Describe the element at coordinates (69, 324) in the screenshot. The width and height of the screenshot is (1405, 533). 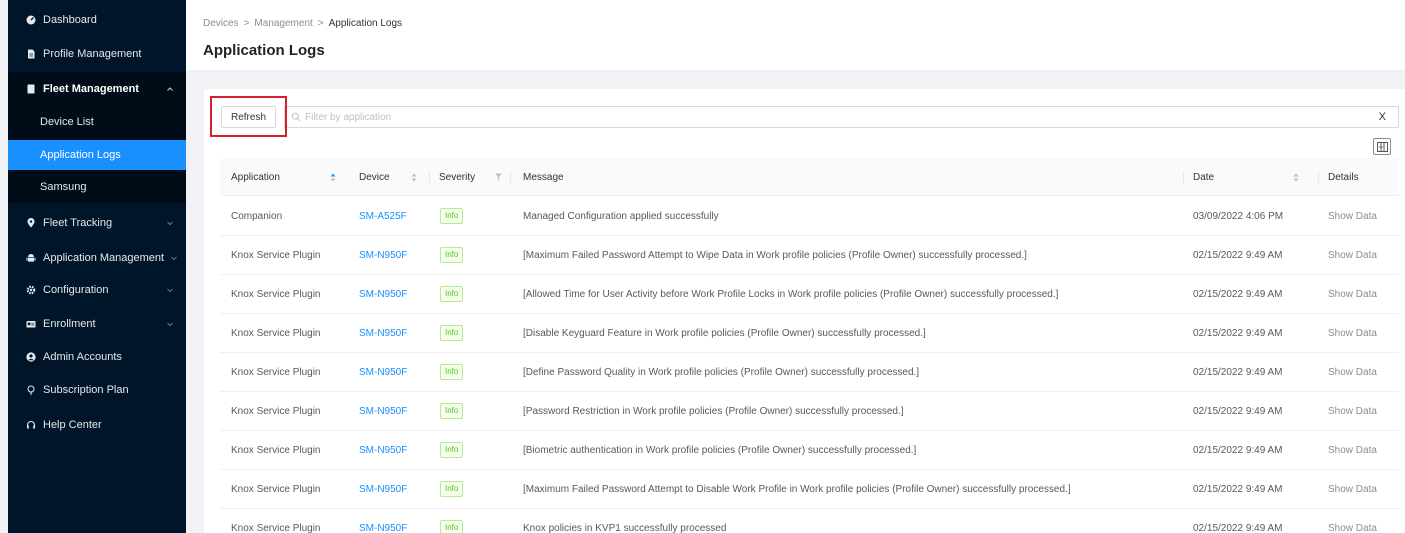
I see `sidebar-item-label: Enrollment` at that location.